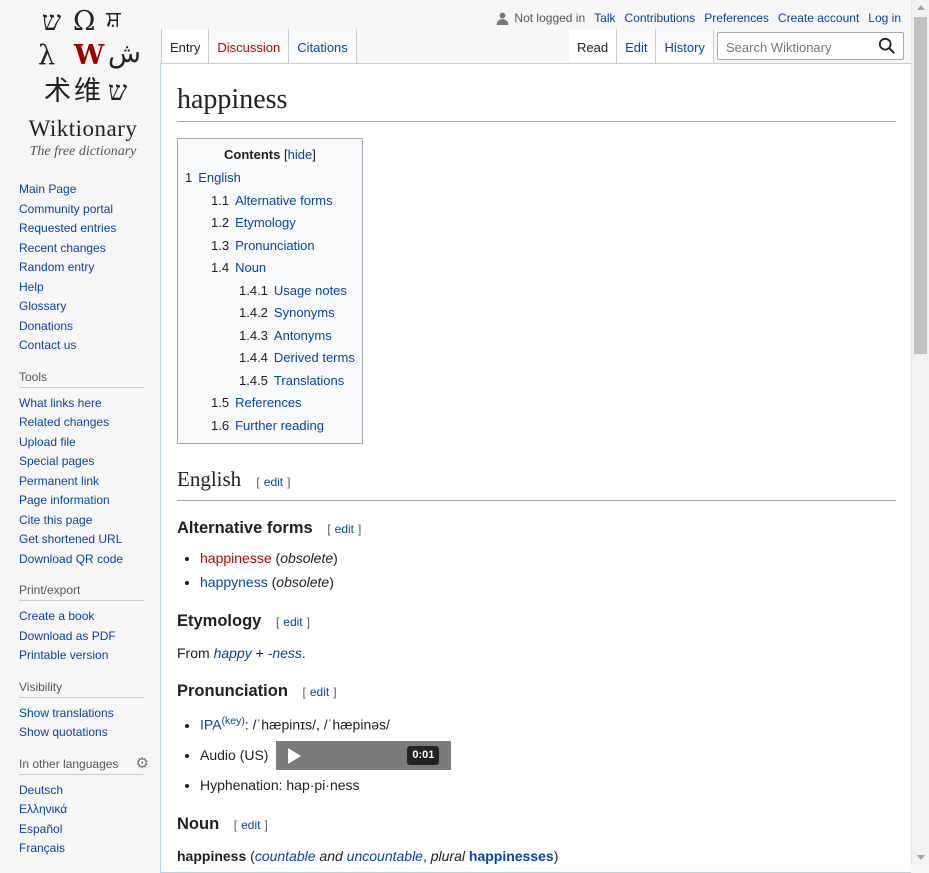 Image resolution: width=929 pixels, height=873 pixels. I want to click on toc-item: 1.1 Alternative forms, so click(270, 201).